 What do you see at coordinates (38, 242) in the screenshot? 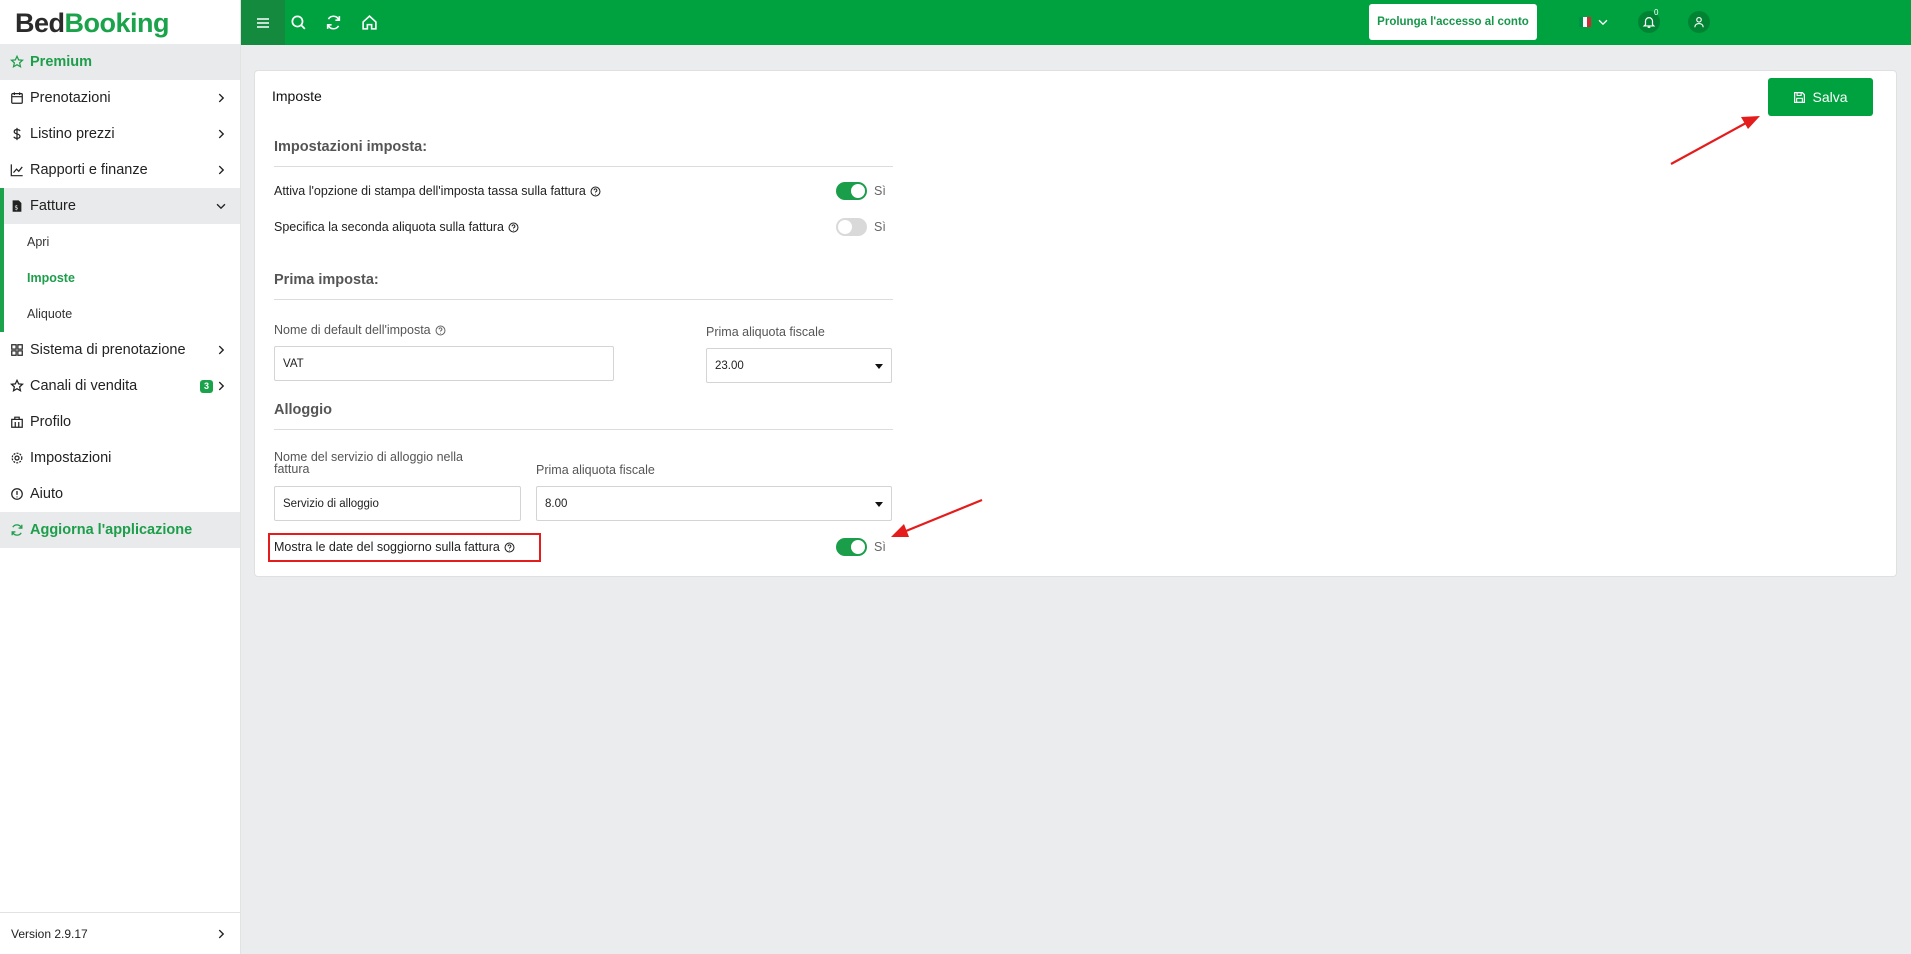
I see `sidebar-subitem-label: Apri` at bounding box center [38, 242].